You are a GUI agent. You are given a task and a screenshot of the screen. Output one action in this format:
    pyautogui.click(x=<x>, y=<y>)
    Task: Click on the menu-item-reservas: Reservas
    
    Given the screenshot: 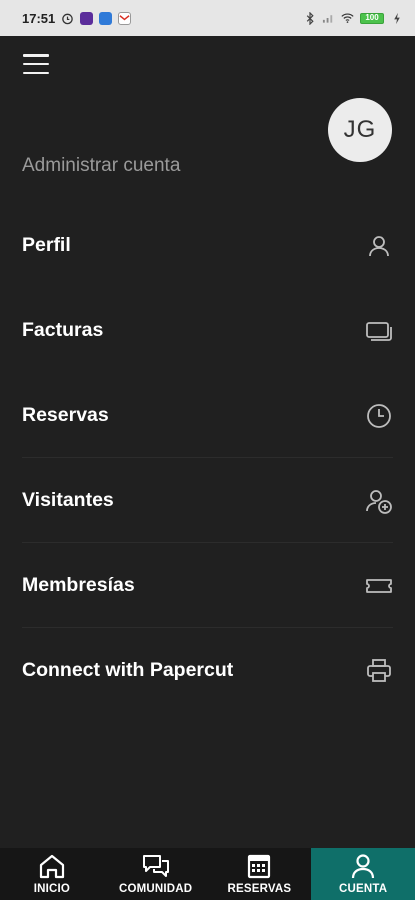 What is the action you would take?
    pyautogui.click(x=207, y=415)
    